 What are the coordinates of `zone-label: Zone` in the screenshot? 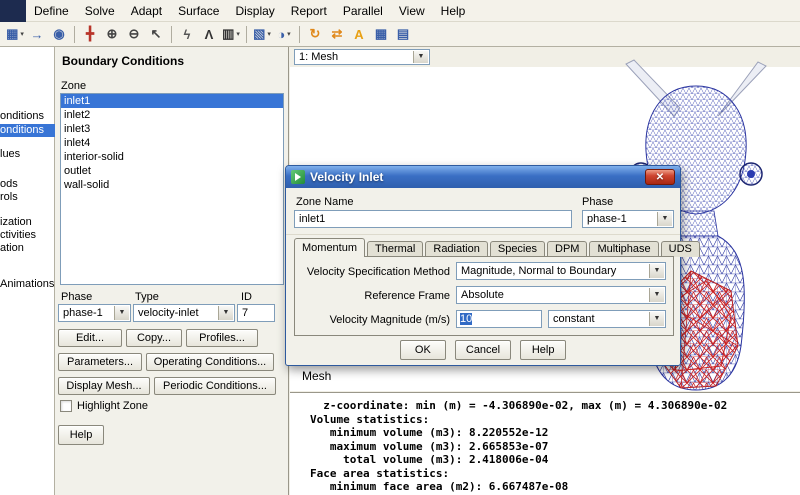 It's located at (74, 86).